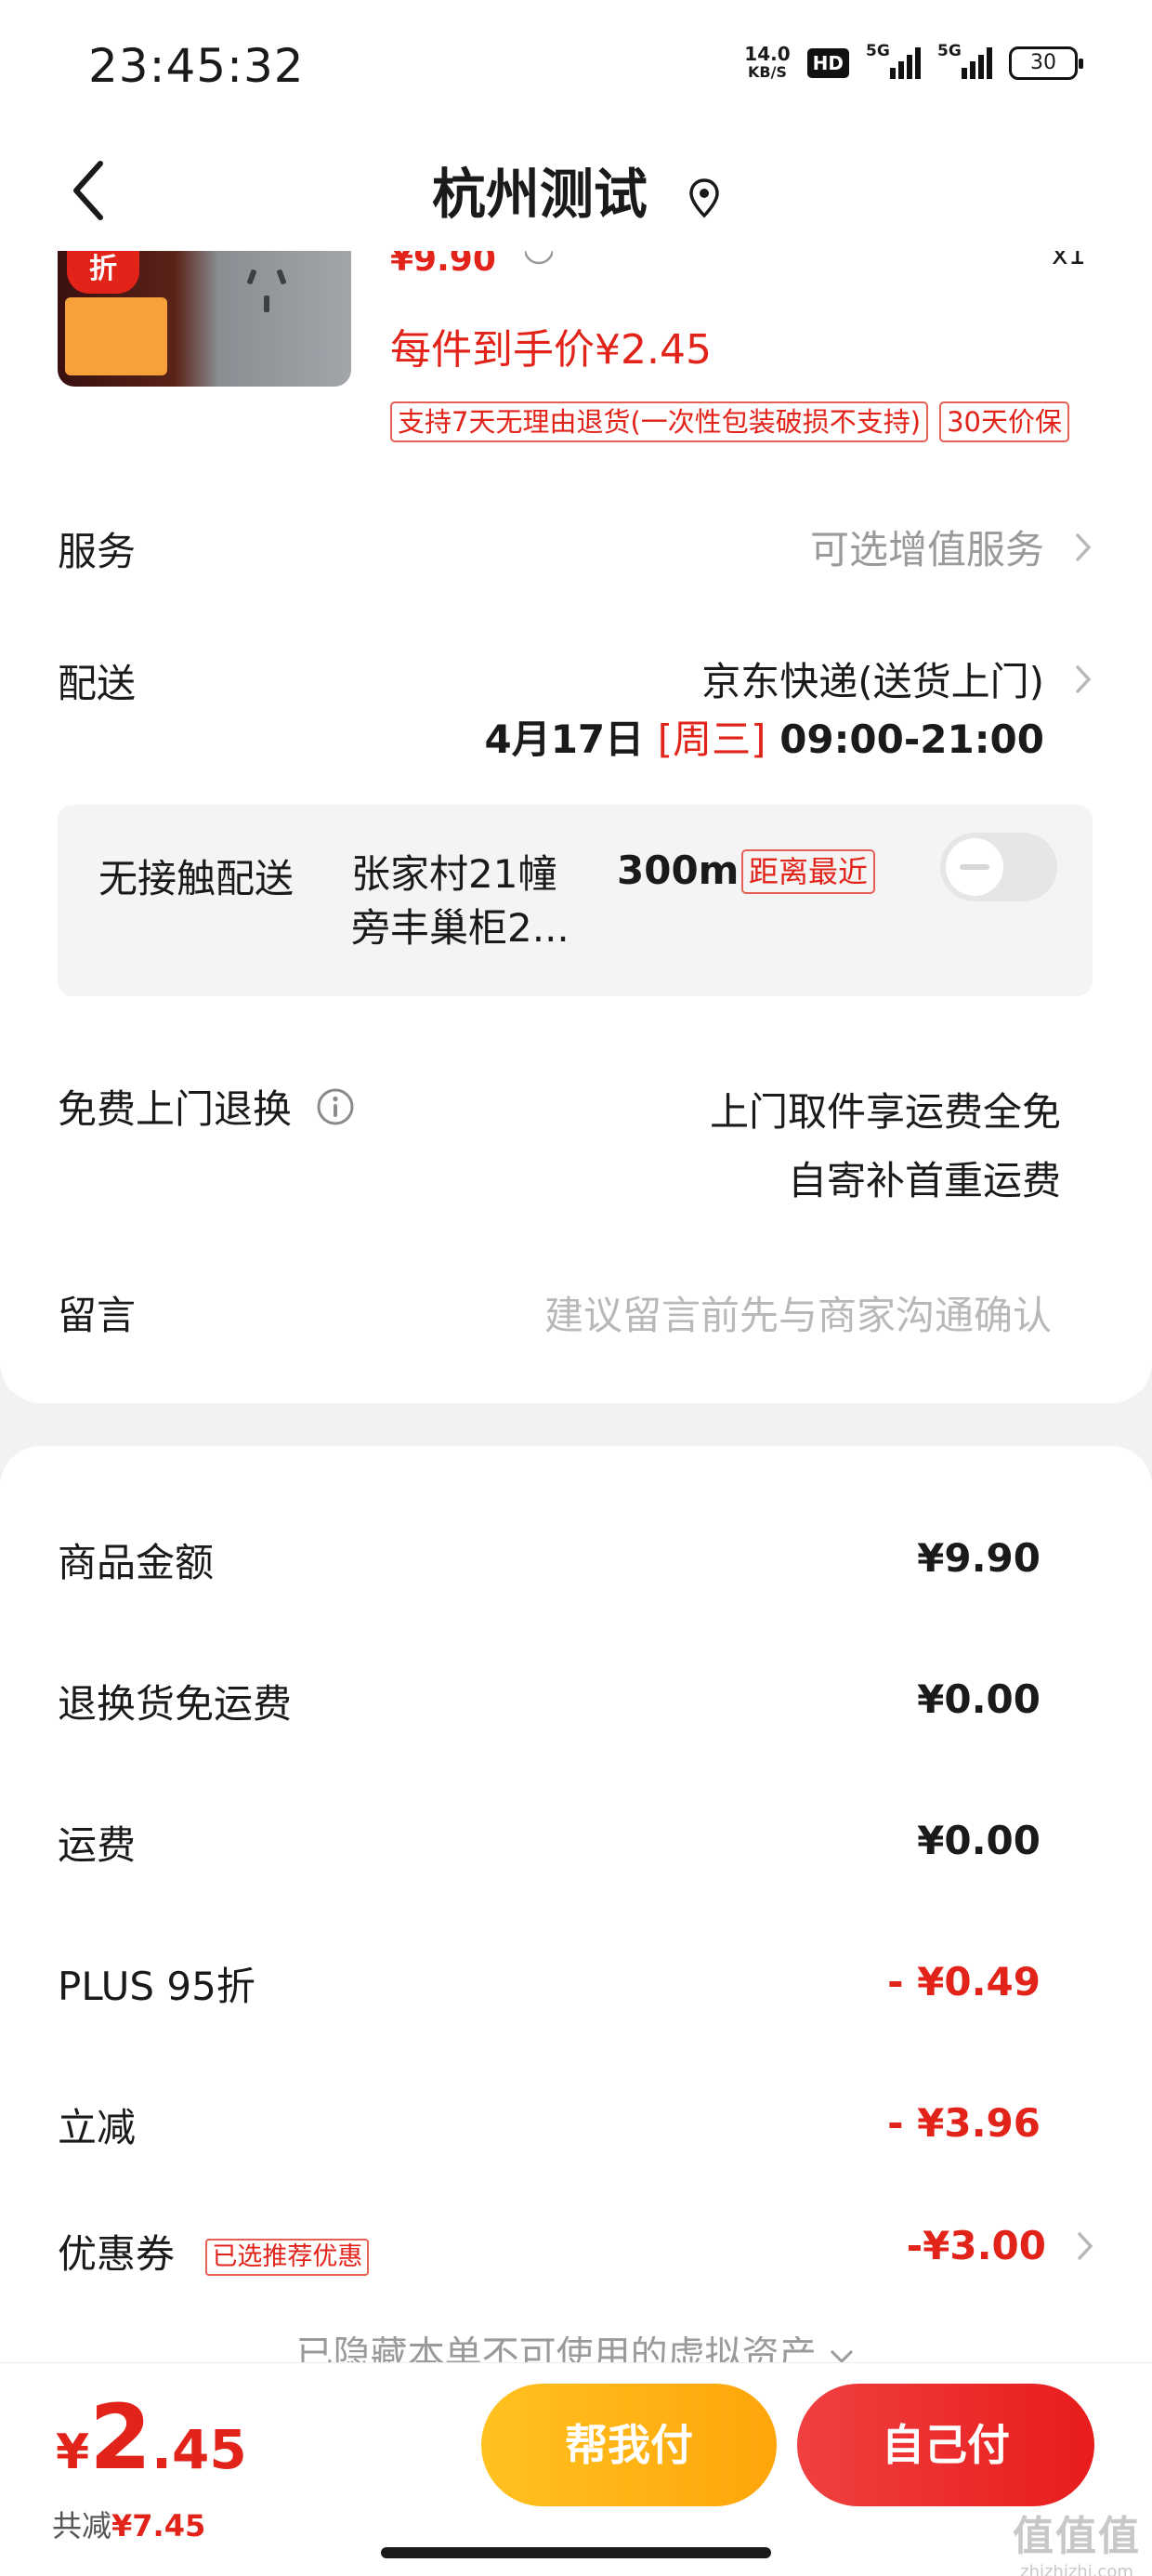 The height and width of the screenshot is (2576, 1152). What do you see at coordinates (964, 60) in the screenshot?
I see `signal-icon-2: 5G` at bounding box center [964, 60].